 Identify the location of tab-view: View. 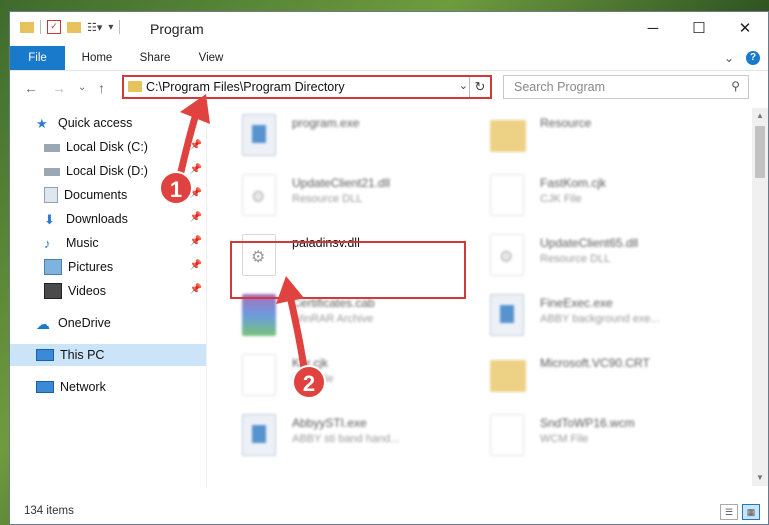
(211, 58).